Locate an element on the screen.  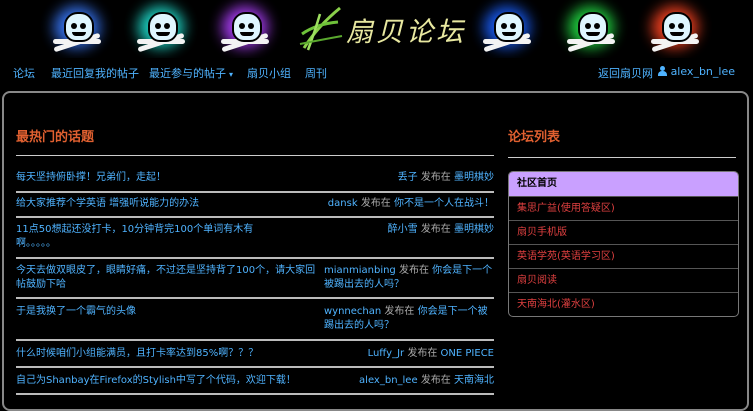
forum-list-item-reading: 扇贝阅读 is located at coordinates (623, 280).